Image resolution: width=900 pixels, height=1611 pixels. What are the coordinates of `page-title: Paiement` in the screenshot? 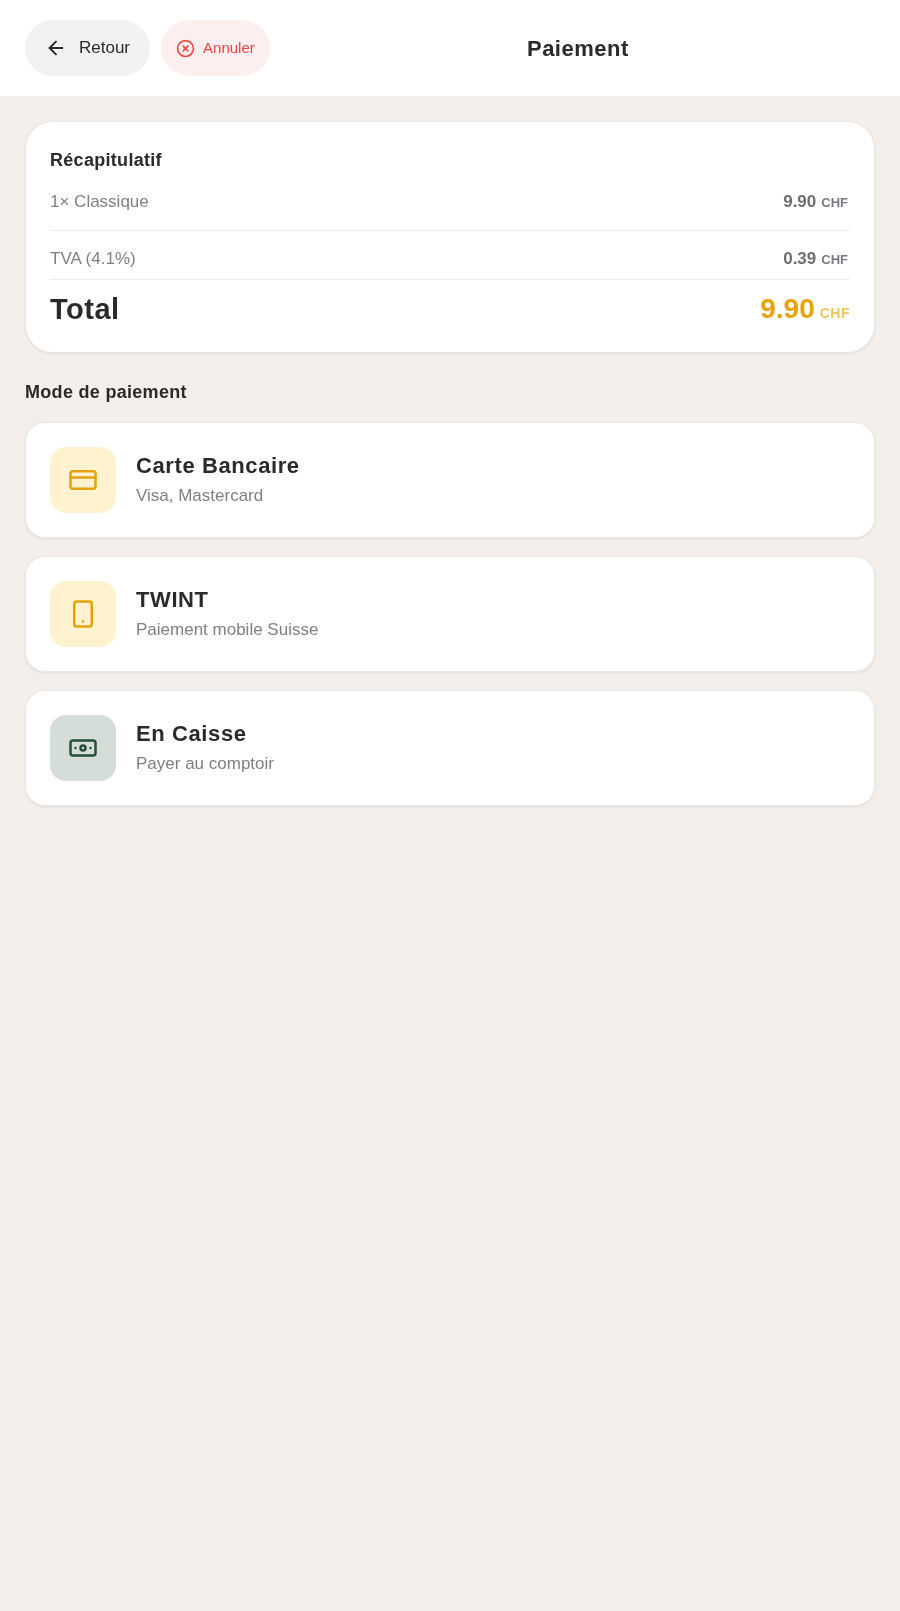 It's located at (577, 48).